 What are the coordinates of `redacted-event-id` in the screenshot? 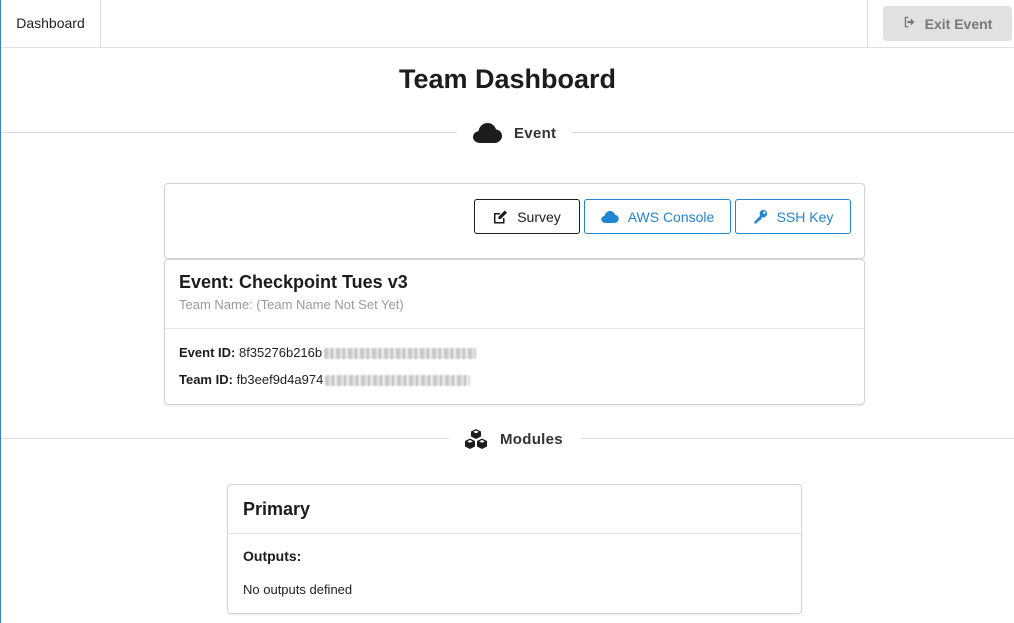 It's located at (400, 354).